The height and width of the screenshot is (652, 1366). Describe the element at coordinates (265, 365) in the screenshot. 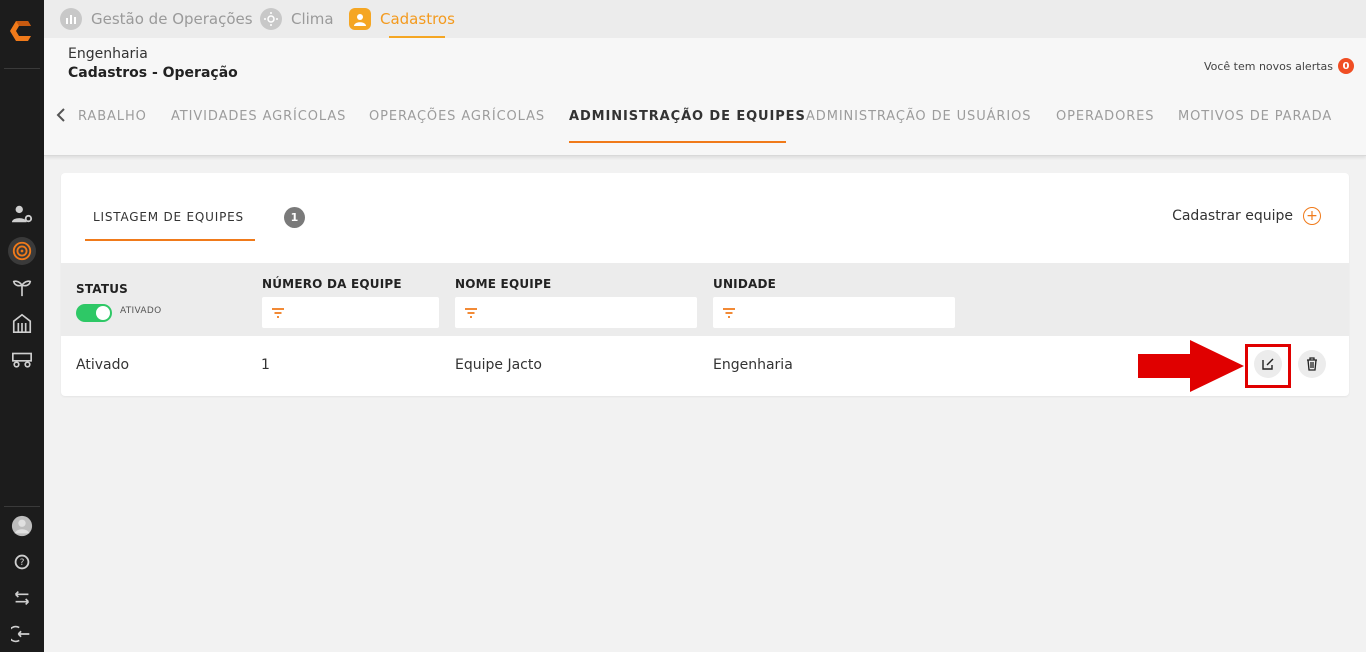

I see `cell-numero: 1` at that location.